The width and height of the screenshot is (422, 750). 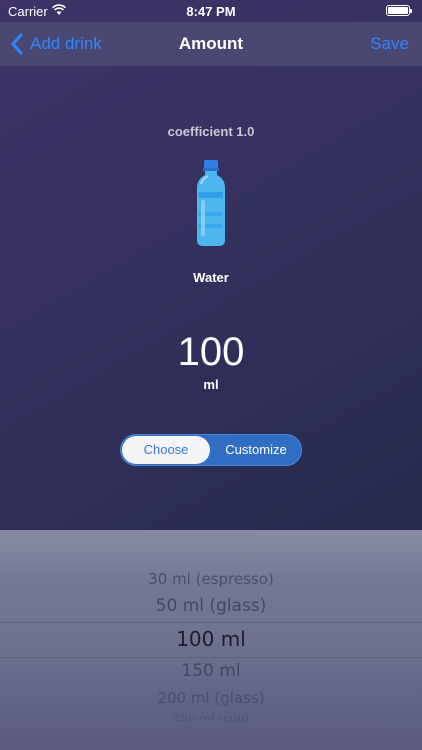 I want to click on navigation-bar: Add drink Amount Save, so click(x=211, y=44).